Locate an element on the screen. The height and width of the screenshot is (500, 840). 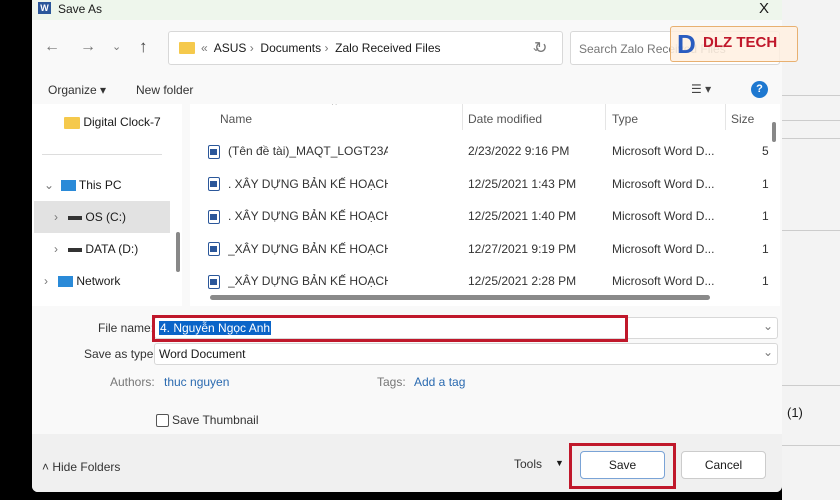
file-date: 2/23/2022 9:16 PM is located at coordinates (519, 151).